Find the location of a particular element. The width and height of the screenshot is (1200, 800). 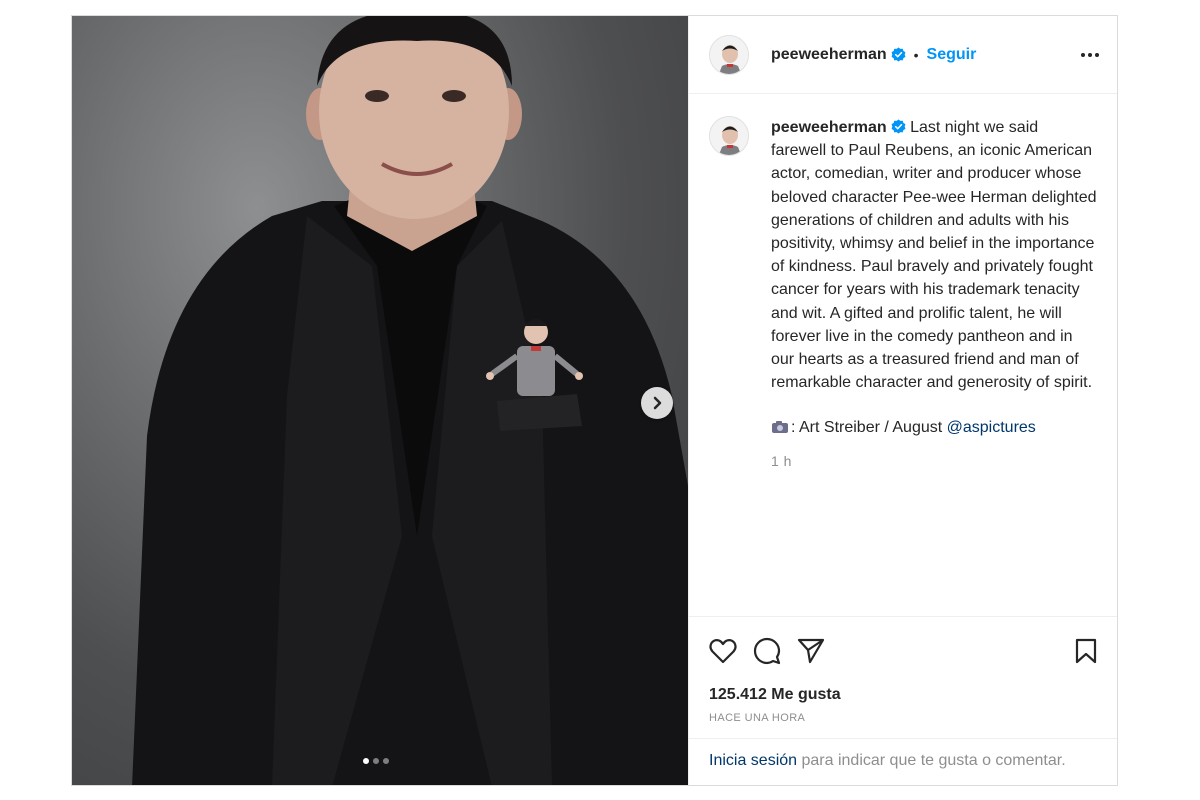

post-timestamp: HACE UNA HORA is located at coordinates (757, 718).